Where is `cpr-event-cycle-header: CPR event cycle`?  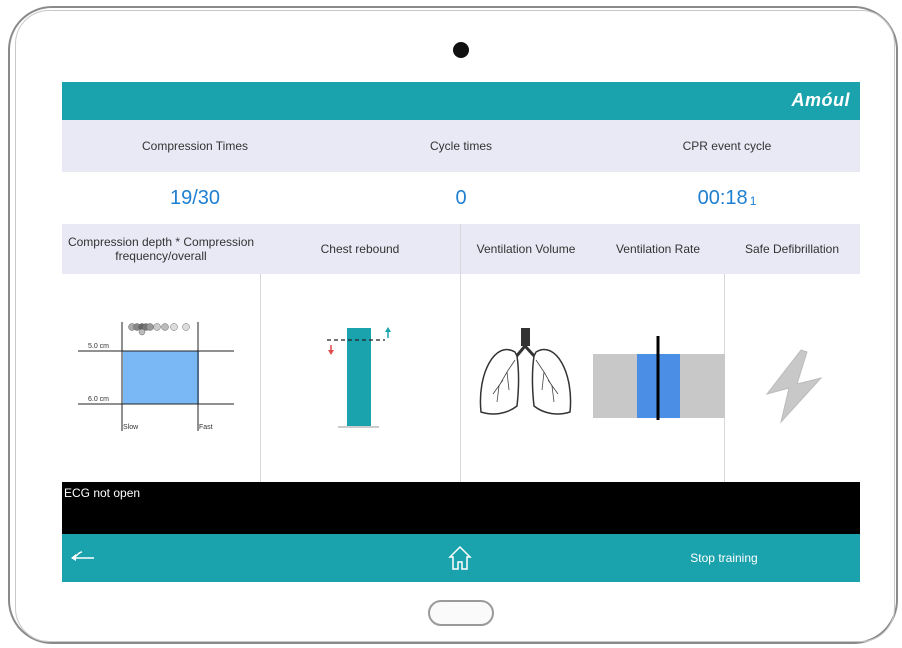 cpr-event-cycle-header: CPR event cycle is located at coordinates (727, 146).